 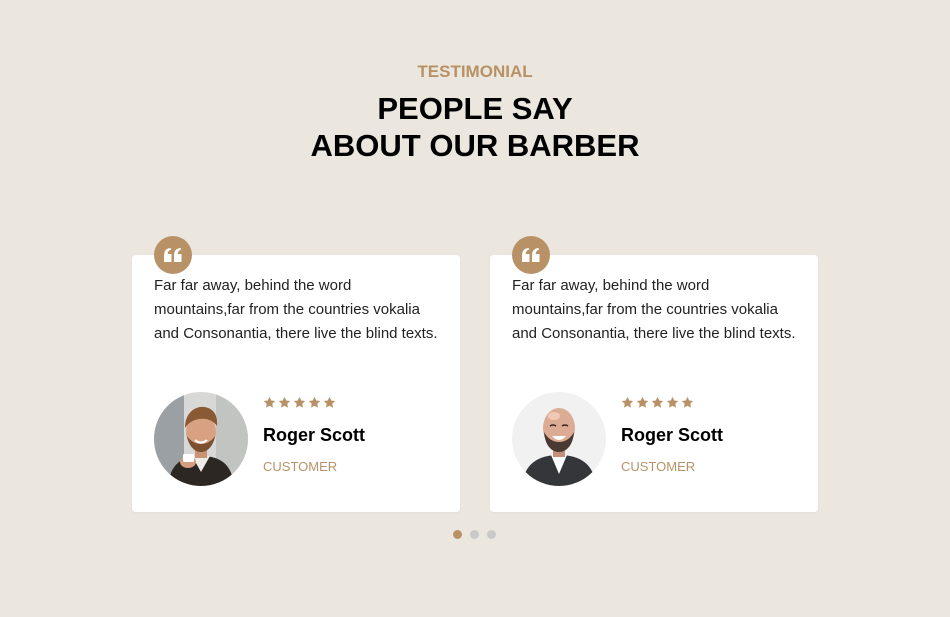 What do you see at coordinates (475, 145) in the screenshot?
I see `section-title-line-2: ABOUT OUR BARBER` at bounding box center [475, 145].